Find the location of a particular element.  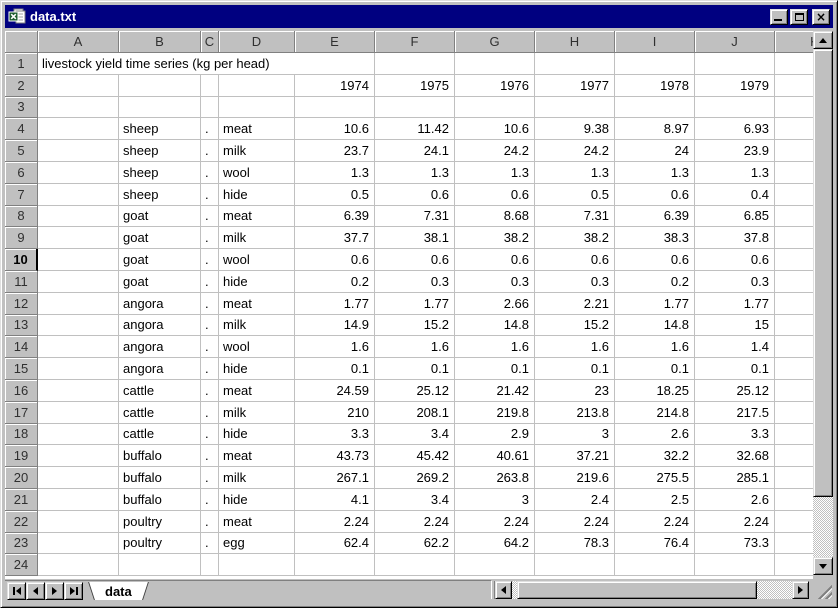

row-header-20: 20 is located at coordinates (21, 478).